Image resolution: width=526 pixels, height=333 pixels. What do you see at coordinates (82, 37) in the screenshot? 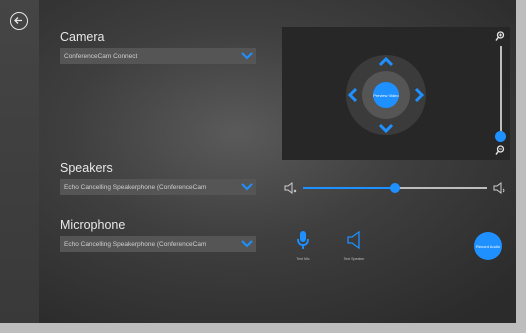
I see `camera-label: Camera` at bounding box center [82, 37].